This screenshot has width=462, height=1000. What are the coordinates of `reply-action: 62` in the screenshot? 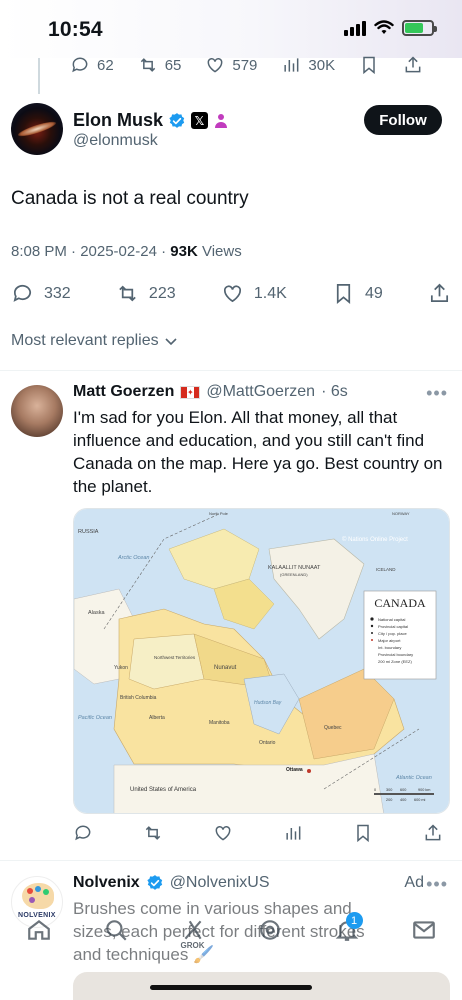 It's located at (92, 65).